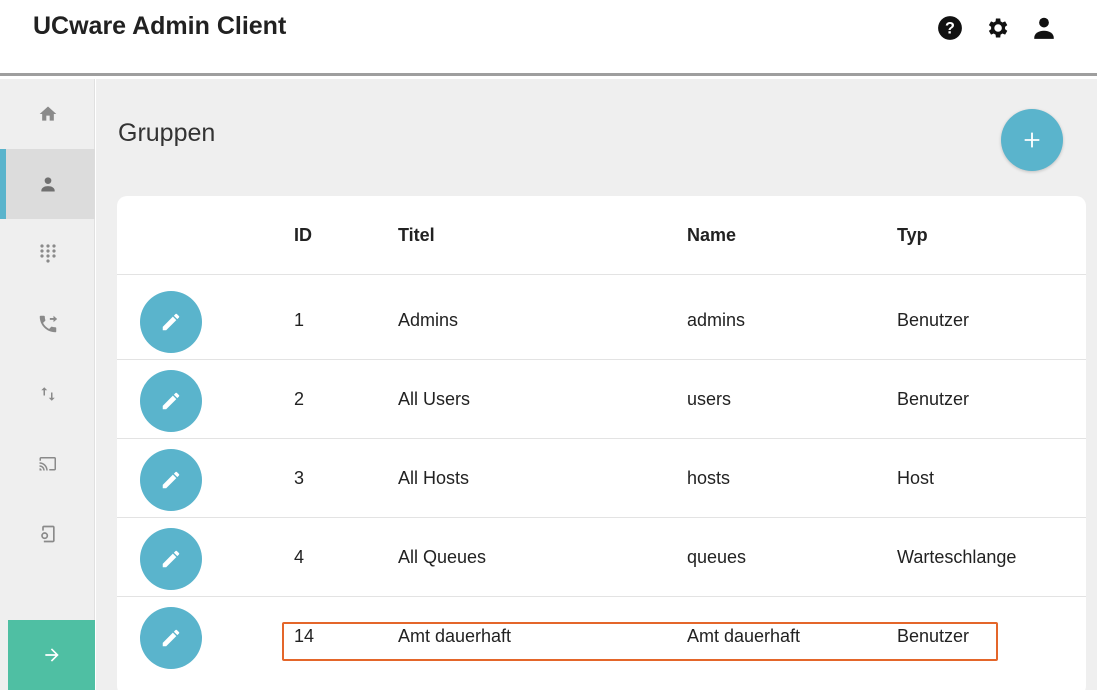 Image resolution: width=1097 pixels, height=696 pixels. I want to click on expand-sidebar-button, so click(51, 655).